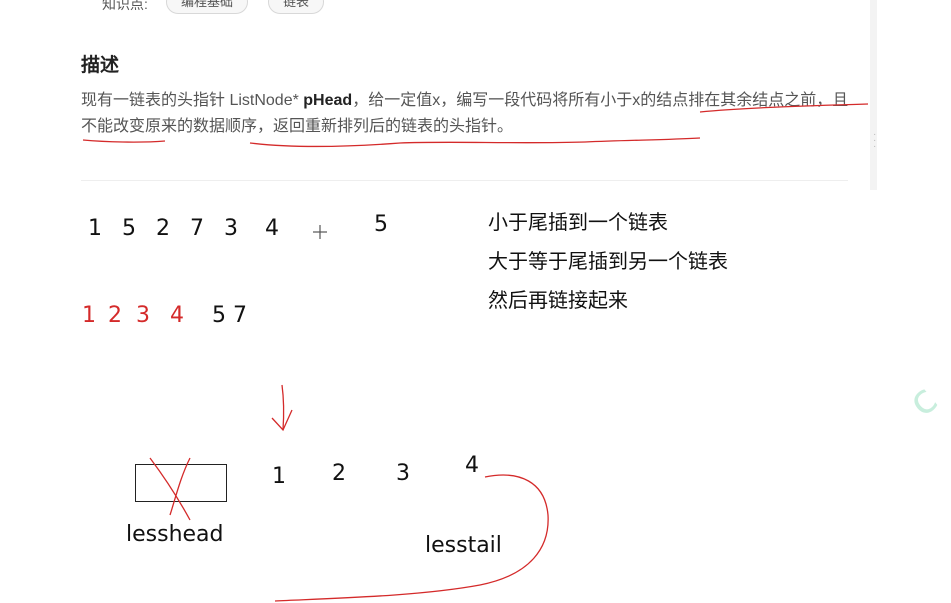 The width and height of the screenshot is (951, 603). What do you see at coordinates (411, 538) in the screenshot?
I see `tail-link-curve` at bounding box center [411, 538].